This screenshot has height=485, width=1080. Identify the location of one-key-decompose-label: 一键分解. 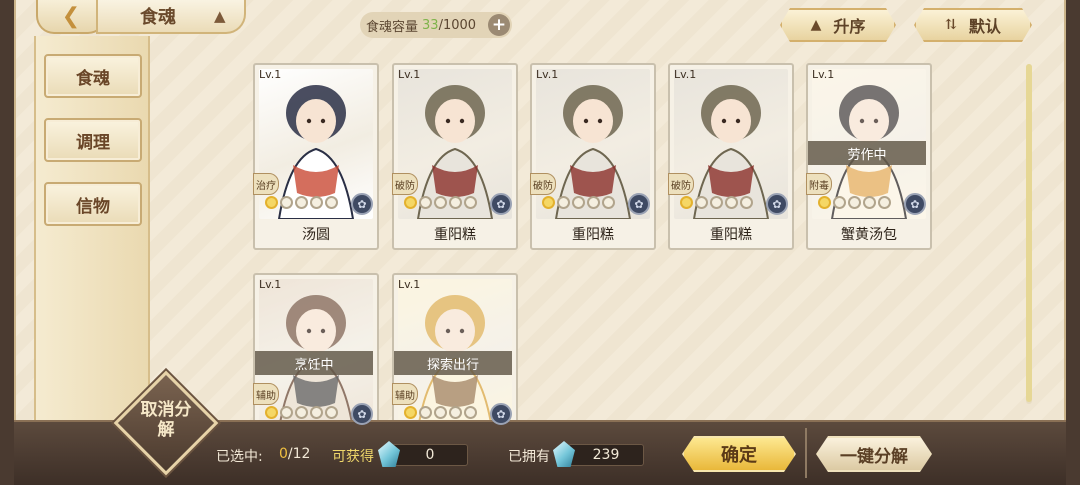
(874, 456).